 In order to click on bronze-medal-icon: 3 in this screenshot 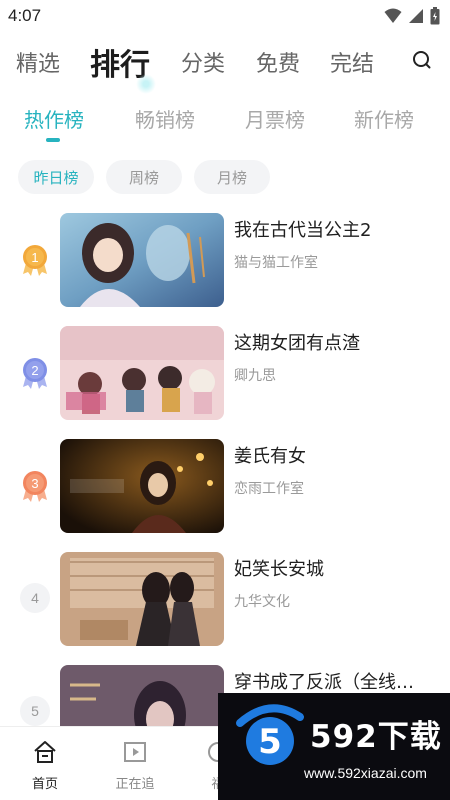, I will do `click(35, 486)`.